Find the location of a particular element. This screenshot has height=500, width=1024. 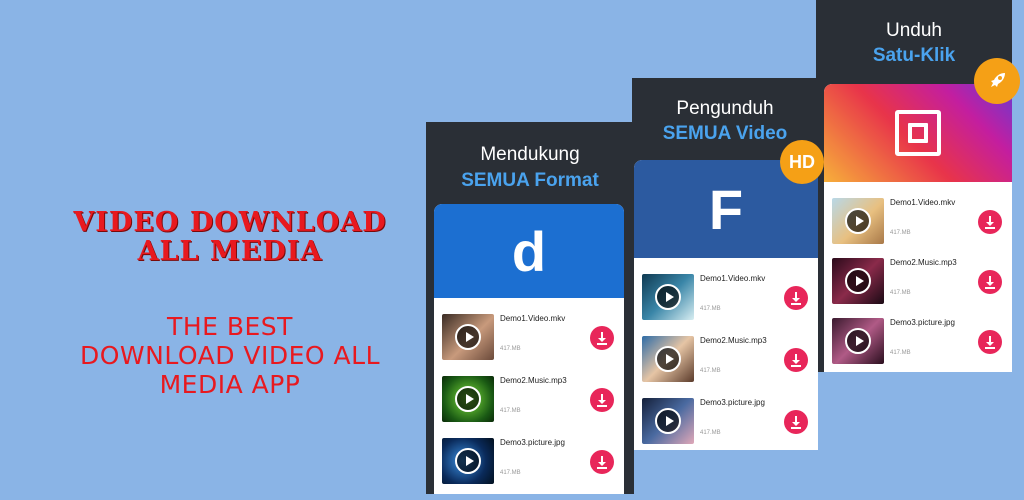

dailymotion-banner: d is located at coordinates (529, 251).